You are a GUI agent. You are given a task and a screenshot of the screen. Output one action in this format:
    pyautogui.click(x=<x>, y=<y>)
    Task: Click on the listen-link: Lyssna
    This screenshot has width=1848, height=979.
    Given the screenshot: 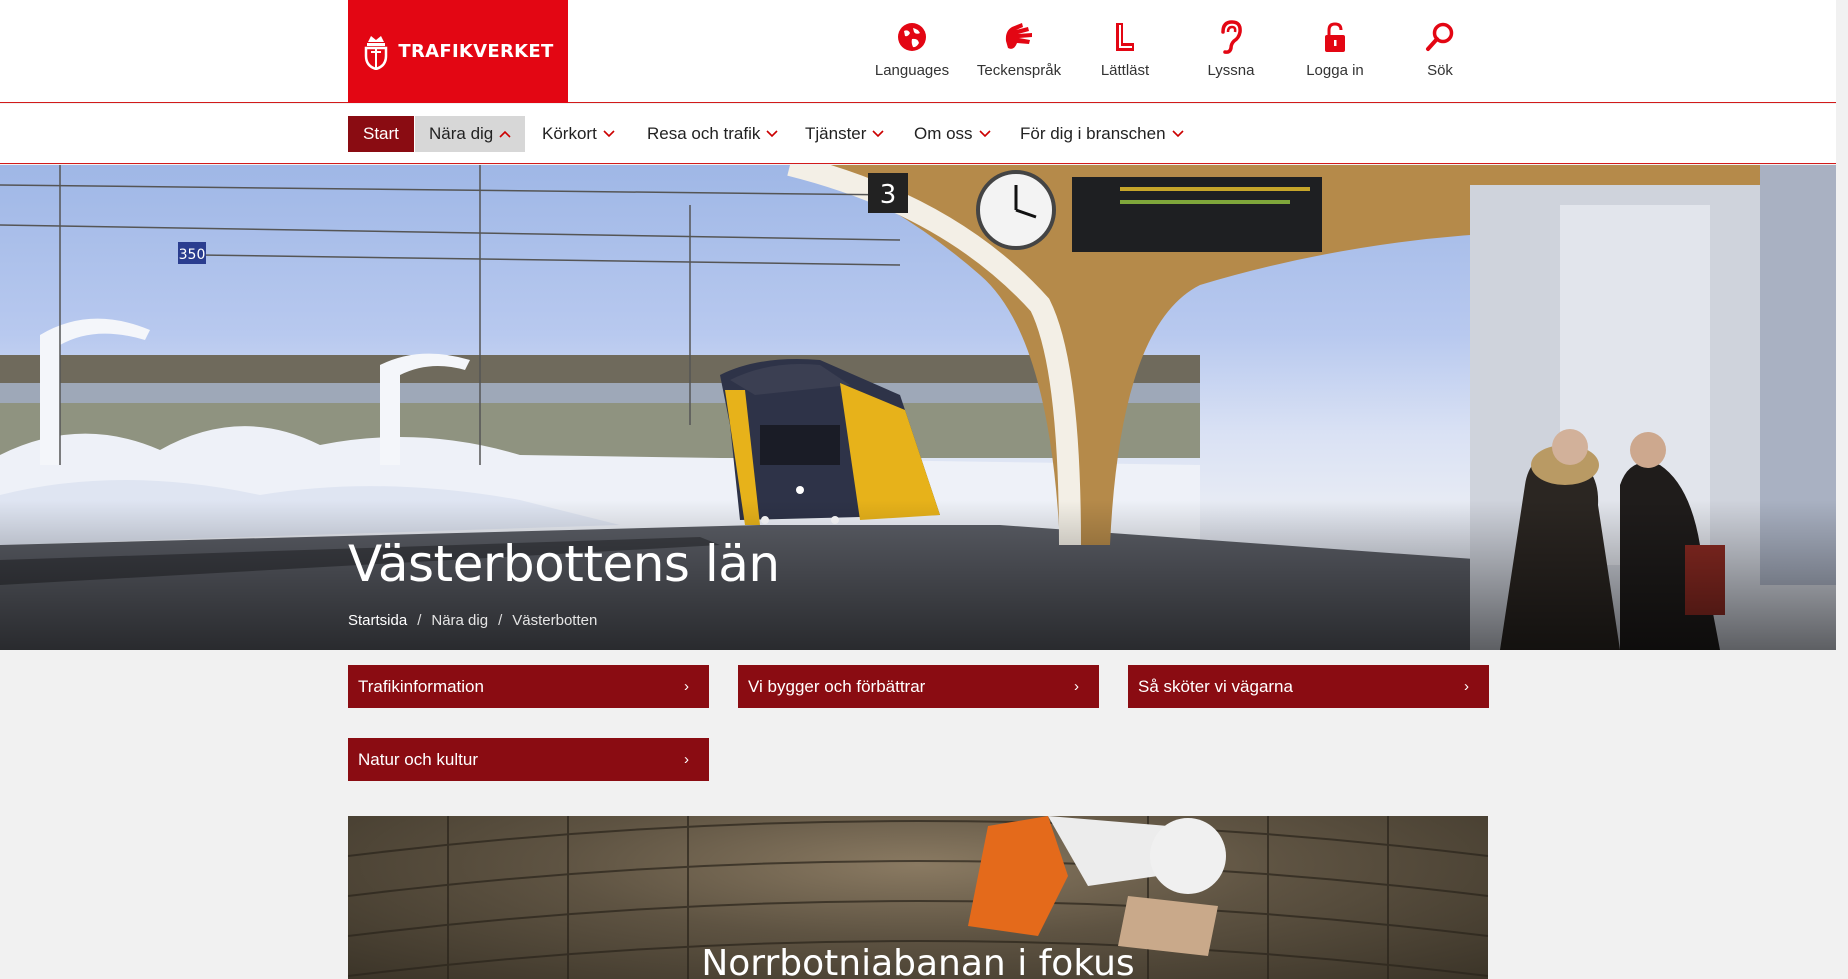 What is the action you would take?
    pyautogui.click(x=1231, y=49)
    